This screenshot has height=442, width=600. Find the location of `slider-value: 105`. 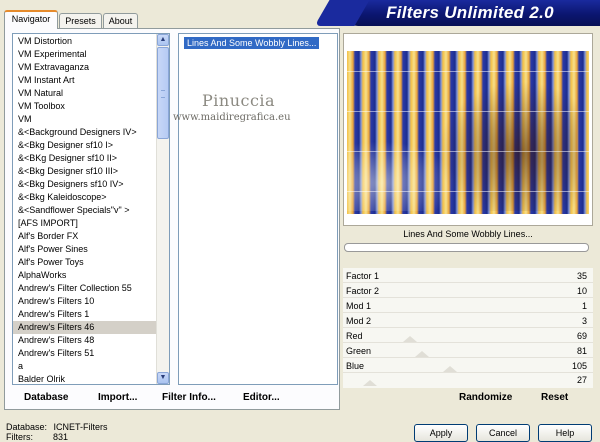

slider-value: 105 is located at coordinates (579, 366).